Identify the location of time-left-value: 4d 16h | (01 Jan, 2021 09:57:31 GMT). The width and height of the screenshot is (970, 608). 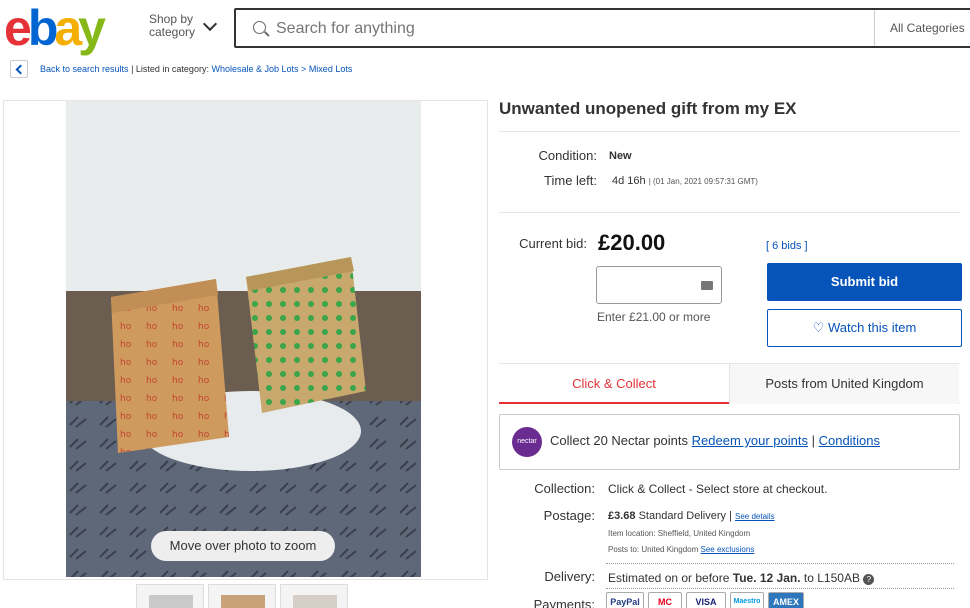
(685, 181).